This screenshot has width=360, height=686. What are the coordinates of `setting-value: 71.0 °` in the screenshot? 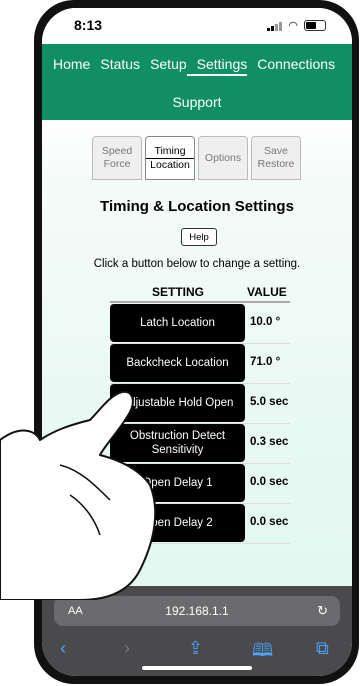 It's located at (265, 362).